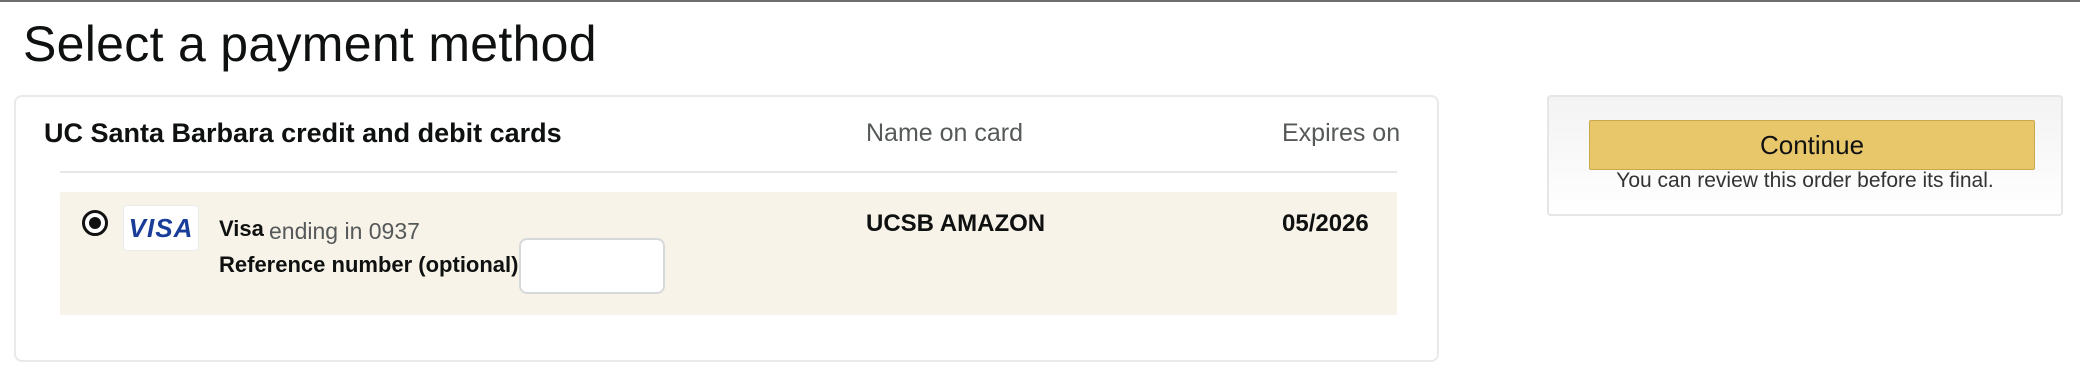  I want to click on column-header-expires: Expires on, so click(1341, 133).